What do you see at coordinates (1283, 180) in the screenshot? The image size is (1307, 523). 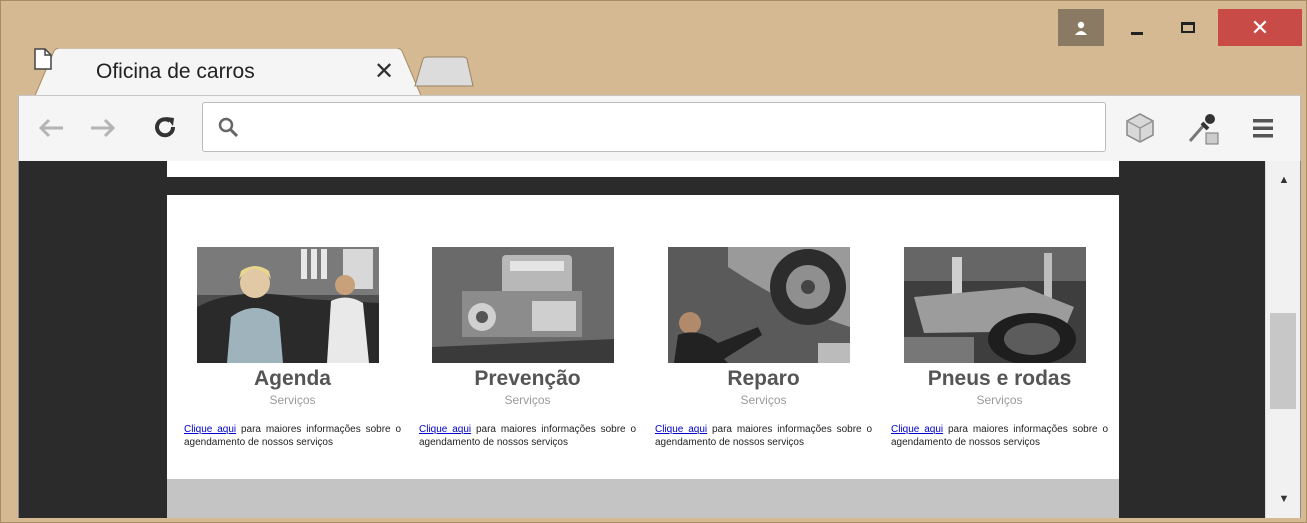 I see `scroll-up-arrow-icon: ▲` at bounding box center [1283, 180].